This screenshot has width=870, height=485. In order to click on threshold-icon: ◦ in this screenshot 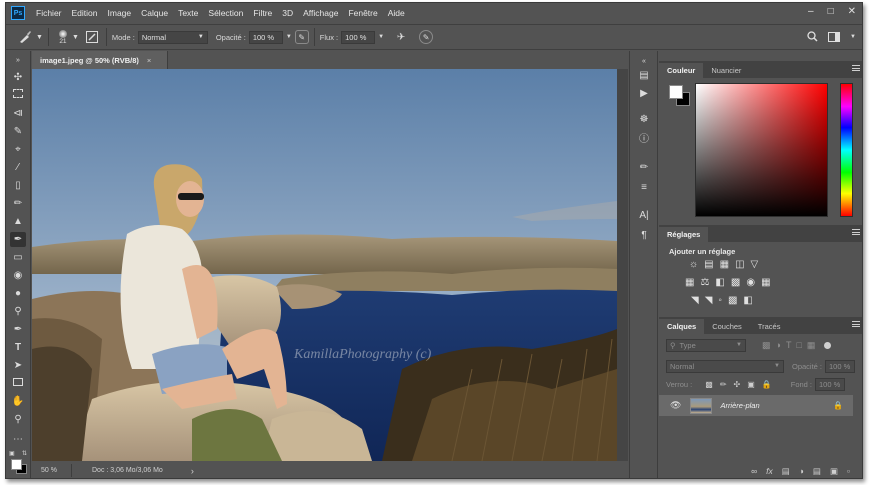, I will do `click(720, 300)`.